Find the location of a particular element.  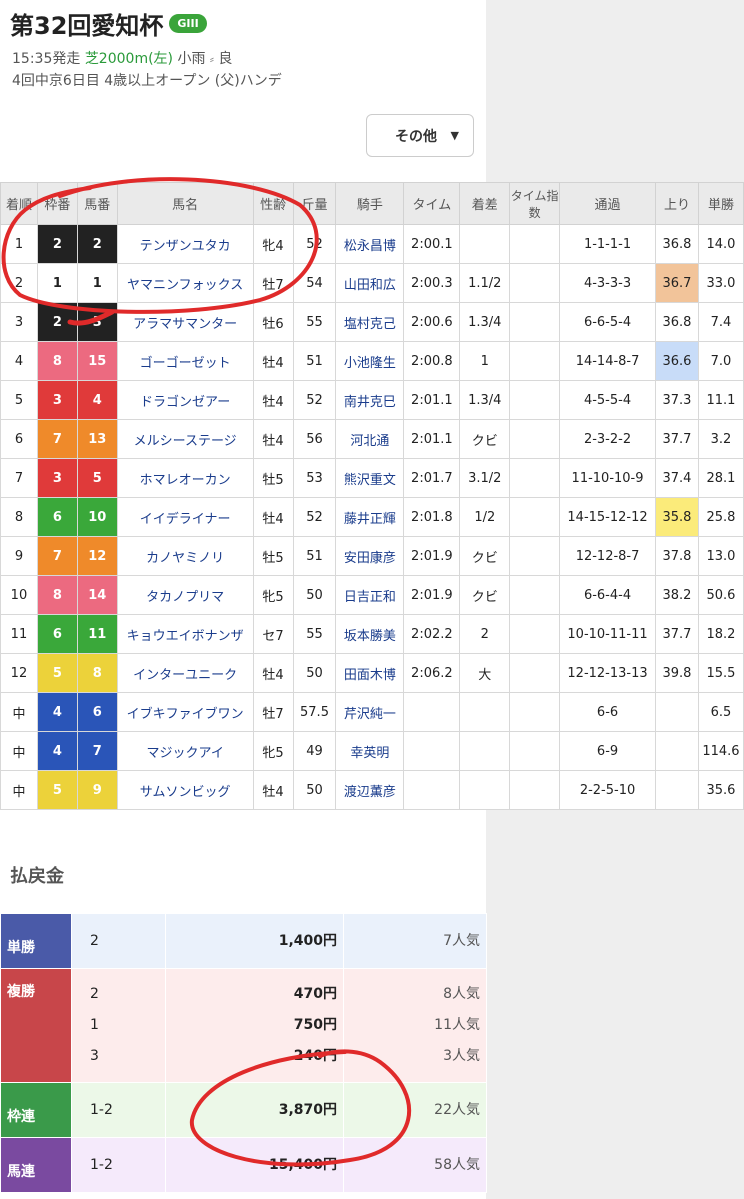

jockey-name: 南井克巳 is located at coordinates (370, 400).